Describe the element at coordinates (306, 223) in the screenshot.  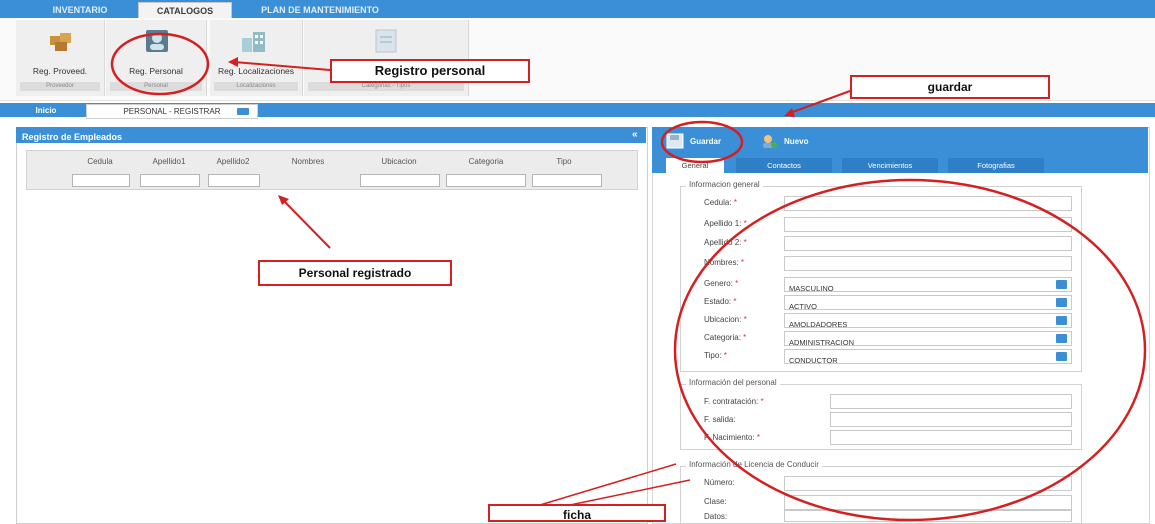
I see `registrado-arrow` at that location.